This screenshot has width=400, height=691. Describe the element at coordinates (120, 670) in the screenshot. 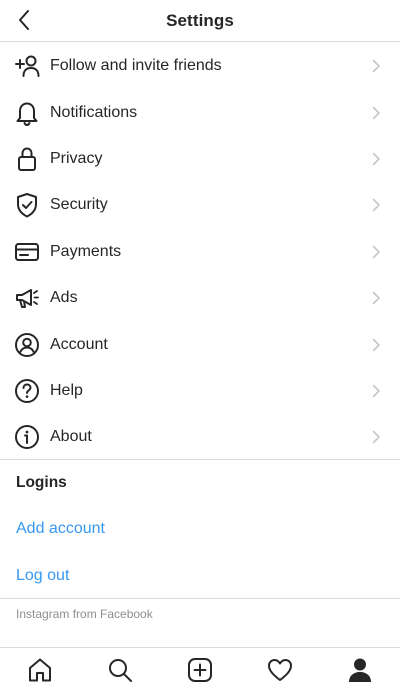

I see `search-icon` at that location.